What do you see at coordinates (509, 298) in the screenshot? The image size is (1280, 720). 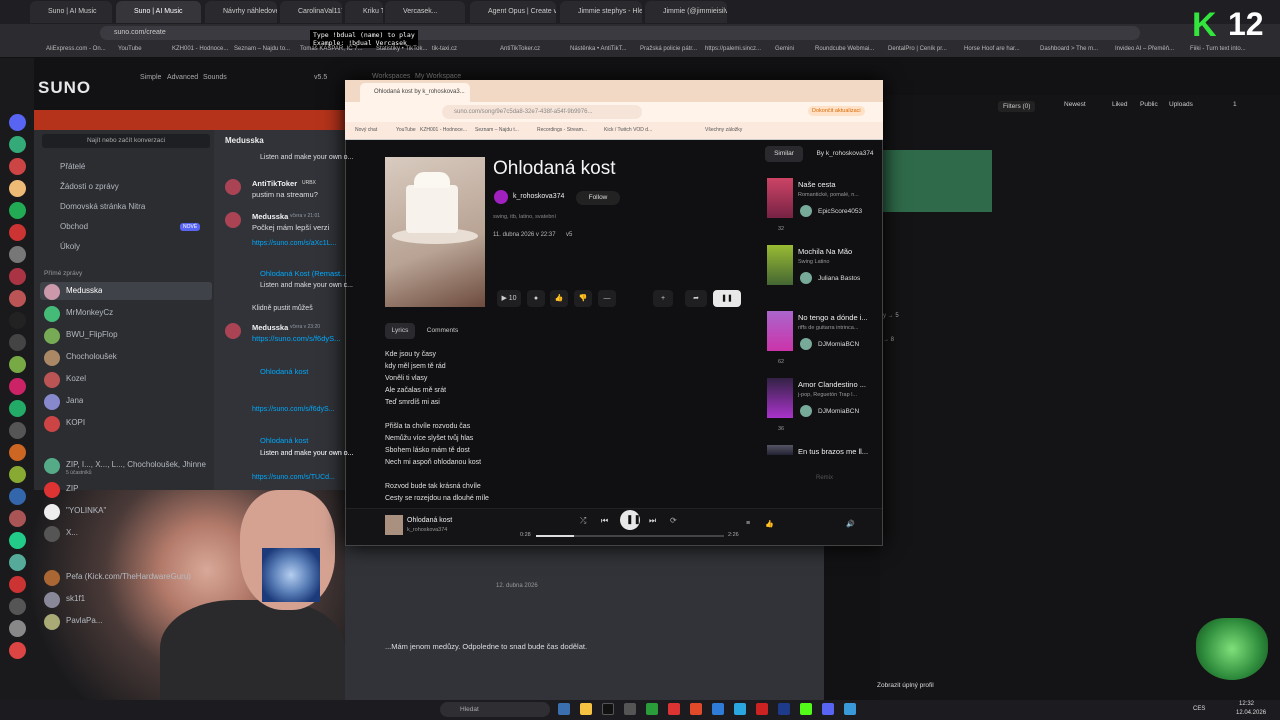 I see `play-count-button: ▶ 10` at bounding box center [509, 298].